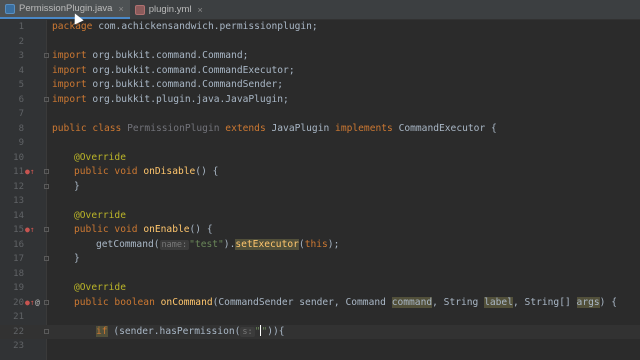 The height and width of the screenshot is (360, 640). I want to click on line-number: 15, so click(18, 230).